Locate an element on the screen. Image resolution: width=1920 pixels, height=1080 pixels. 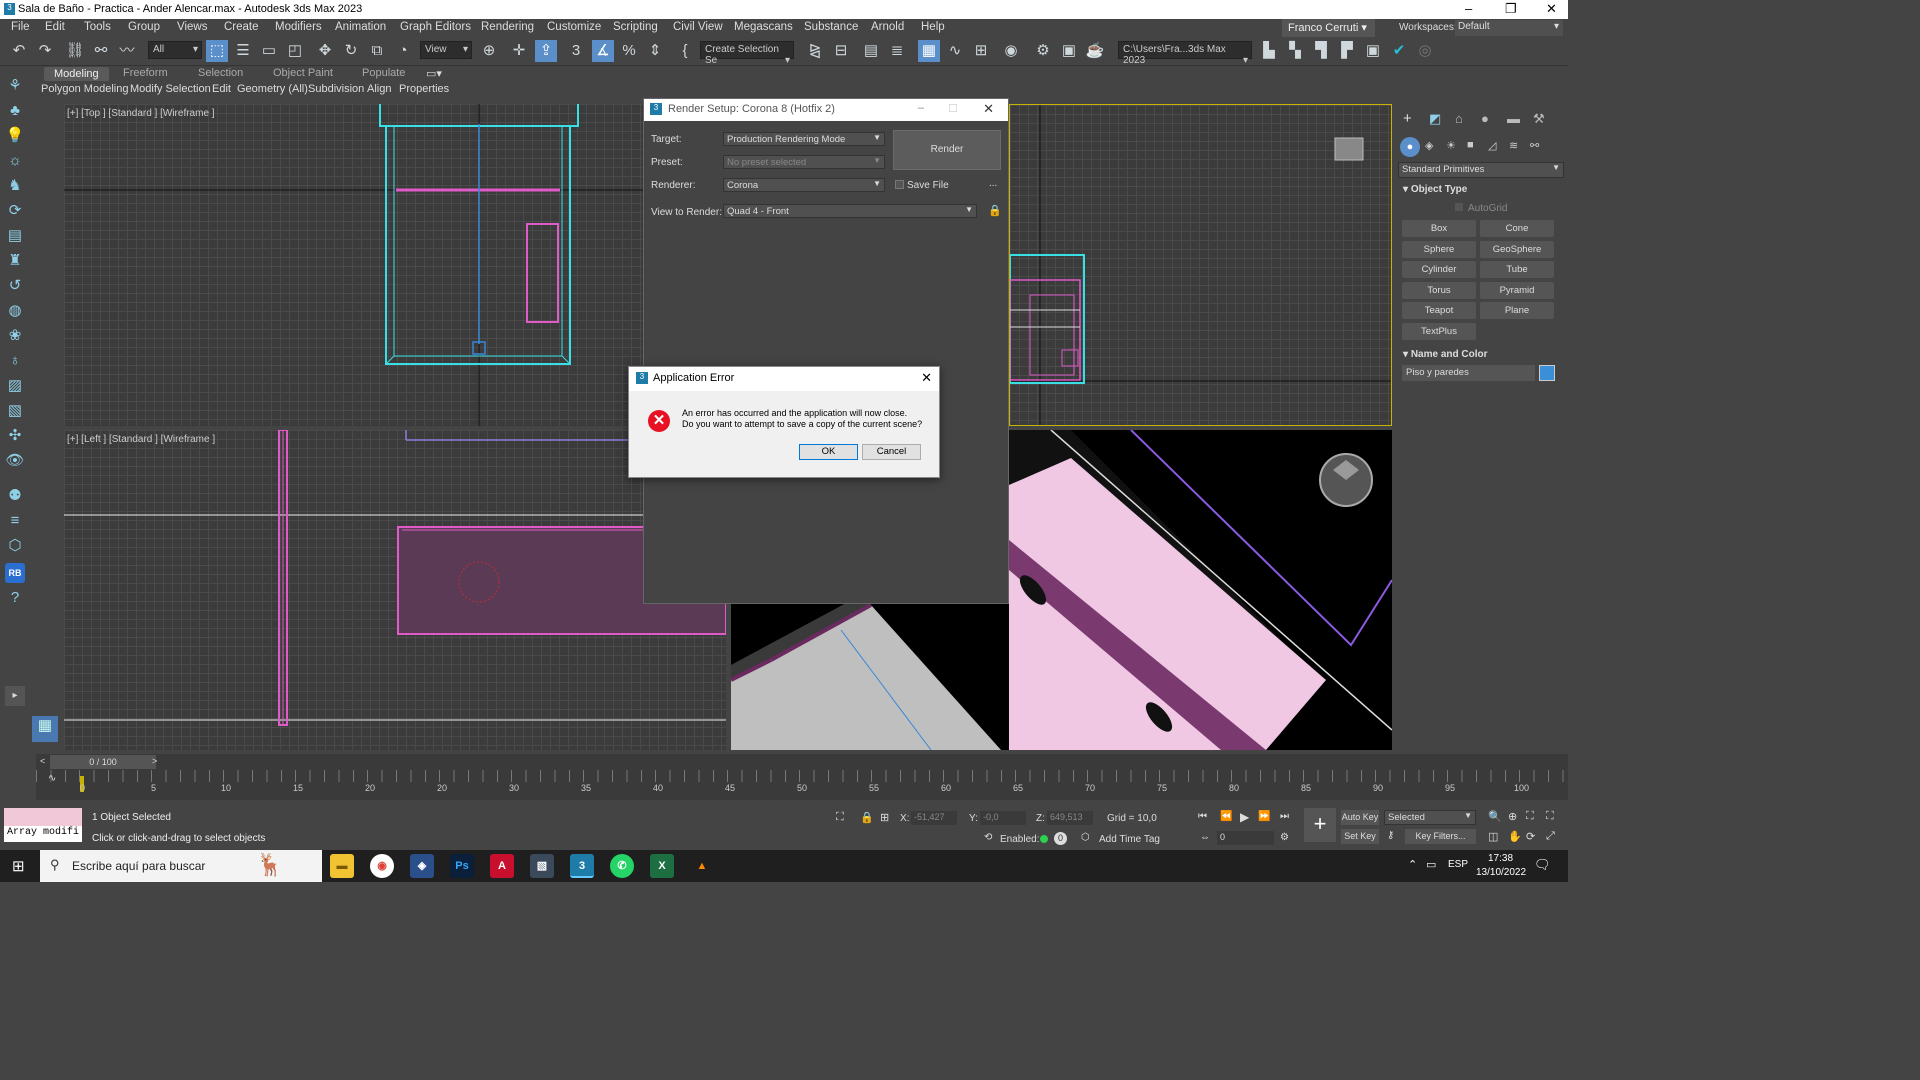
rotate-icon: ↻ is located at coordinates (351, 51).